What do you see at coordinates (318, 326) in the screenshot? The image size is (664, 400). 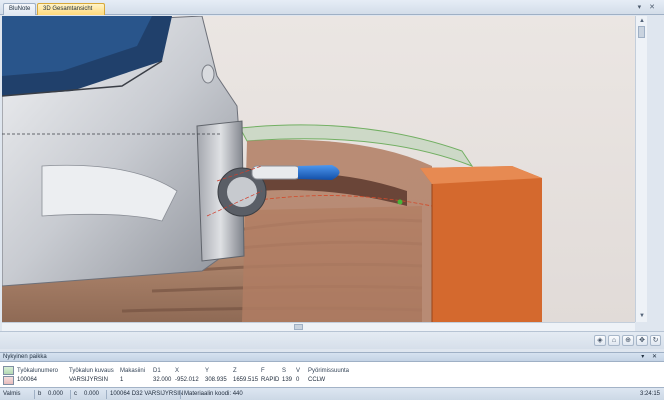 I see `horizontal-scrollbar` at bounding box center [318, 326].